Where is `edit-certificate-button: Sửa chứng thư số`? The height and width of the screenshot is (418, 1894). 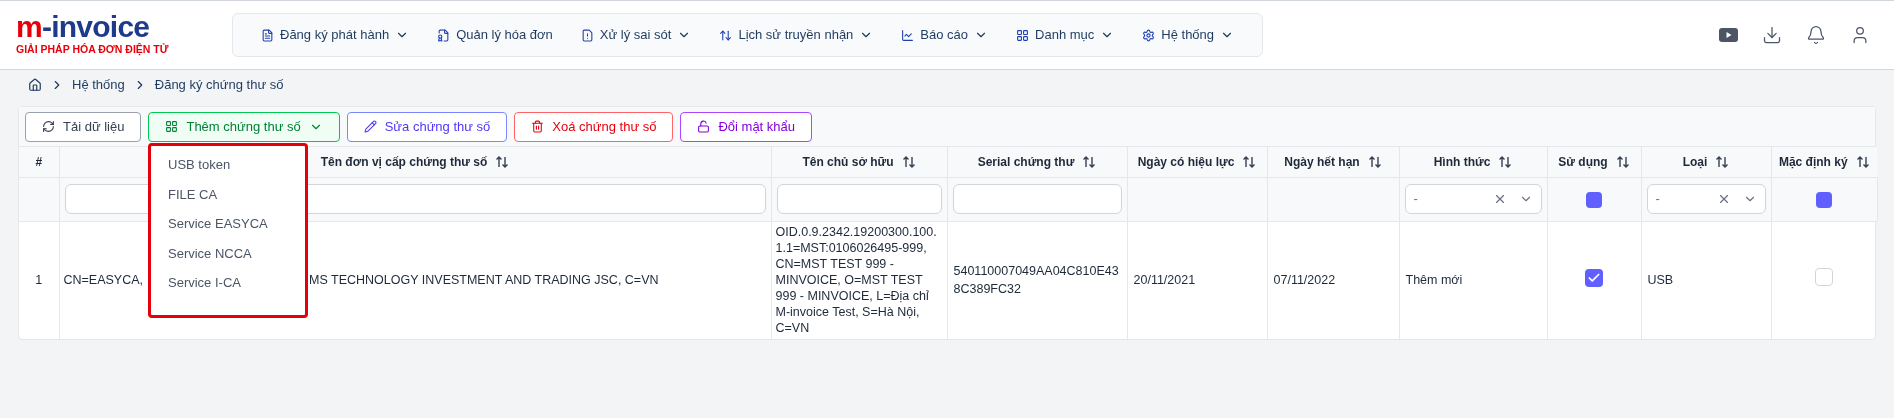
edit-certificate-button: Sửa chứng thư số is located at coordinates (427, 126).